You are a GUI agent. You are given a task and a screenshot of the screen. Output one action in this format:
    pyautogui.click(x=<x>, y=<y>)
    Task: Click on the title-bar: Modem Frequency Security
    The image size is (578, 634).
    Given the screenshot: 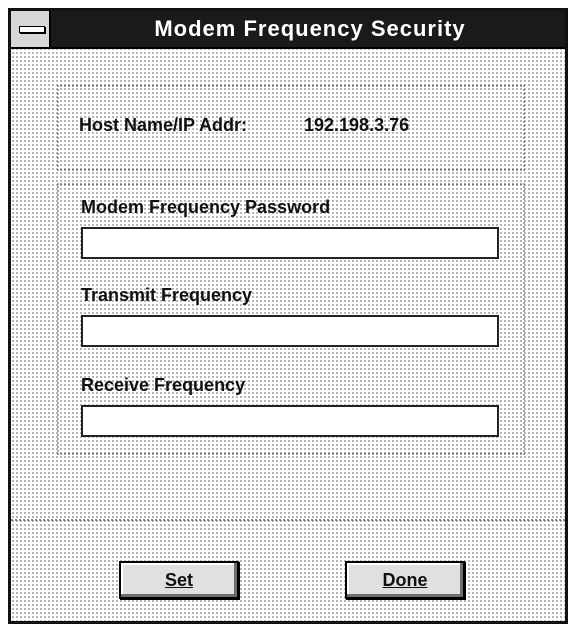 What is the action you would take?
    pyautogui.click(x=288, y=30)
    